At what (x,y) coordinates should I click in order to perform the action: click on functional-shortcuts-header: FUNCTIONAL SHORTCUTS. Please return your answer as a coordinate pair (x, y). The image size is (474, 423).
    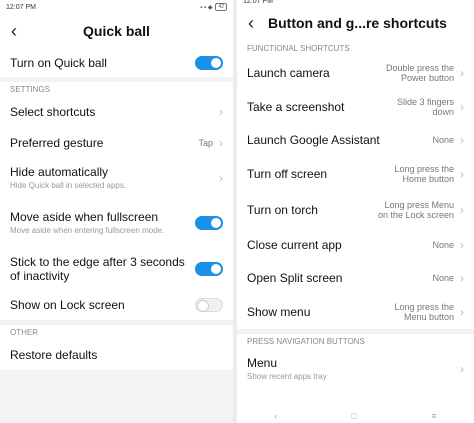
    Looking at the image, I should click on (298, 48).